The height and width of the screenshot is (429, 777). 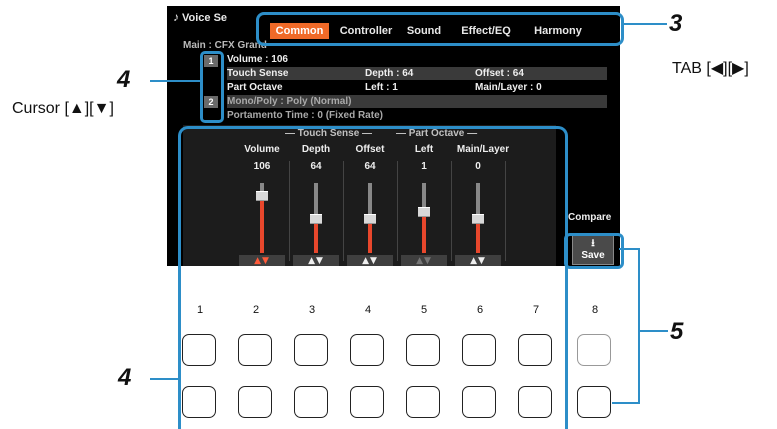 What do you see at coordinates (480, 310) in the screenshot?
I see `button-number-6: 6` at bounding box center [480, 310].